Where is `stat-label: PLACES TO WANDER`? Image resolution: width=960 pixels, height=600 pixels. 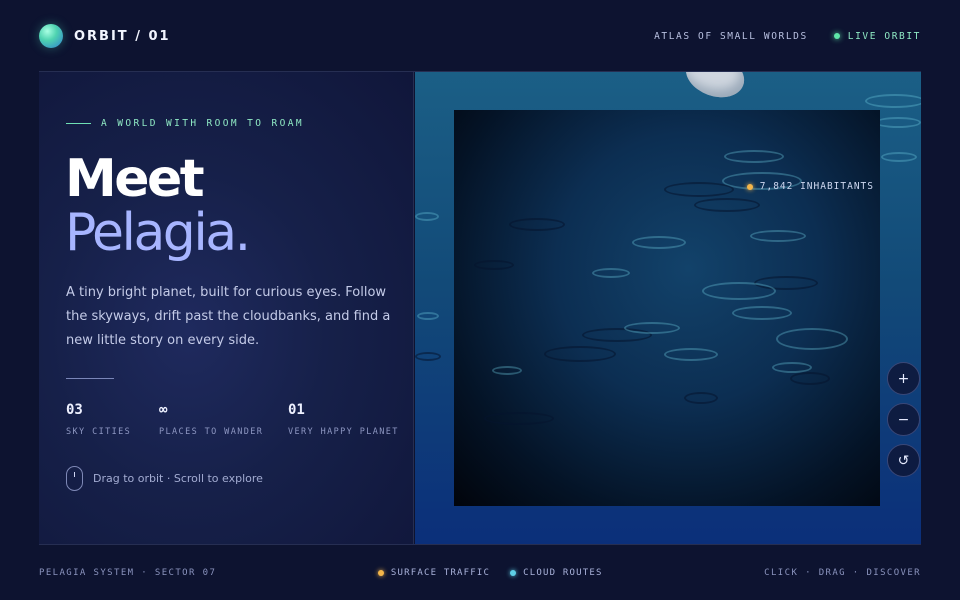 stat-label: PLACES TO WANDER is located at coordinates (211, 432).